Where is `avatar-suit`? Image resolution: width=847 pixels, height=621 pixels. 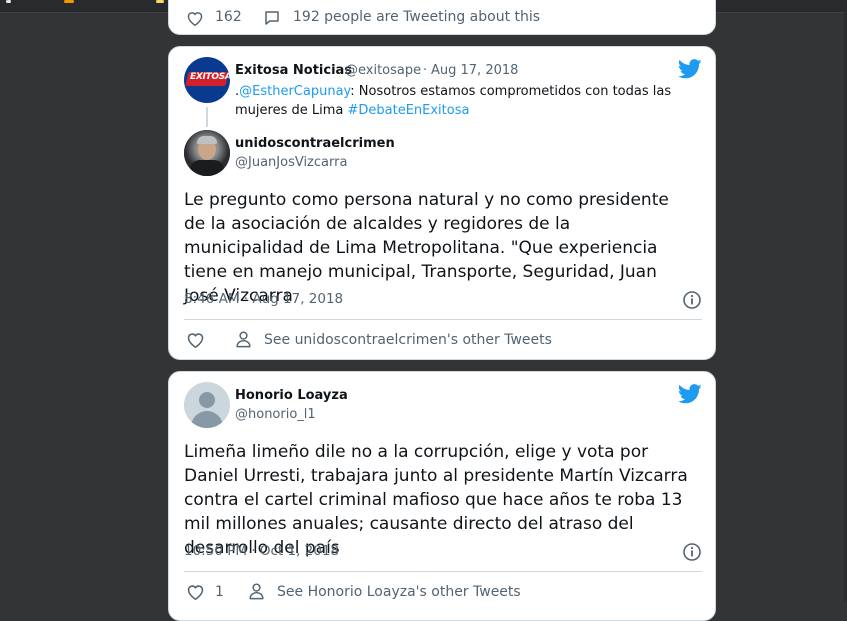
avatar-suit is located at coordinates (207, 168).